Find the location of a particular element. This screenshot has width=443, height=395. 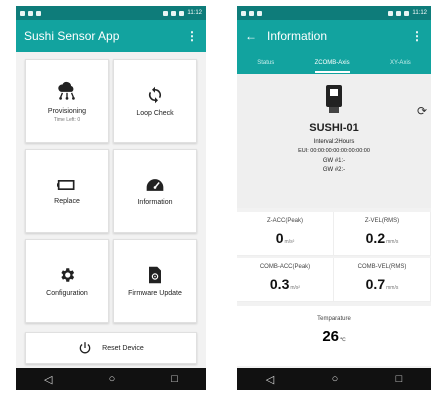

temperature-label: Temparature is located at coordinates (334, 319).